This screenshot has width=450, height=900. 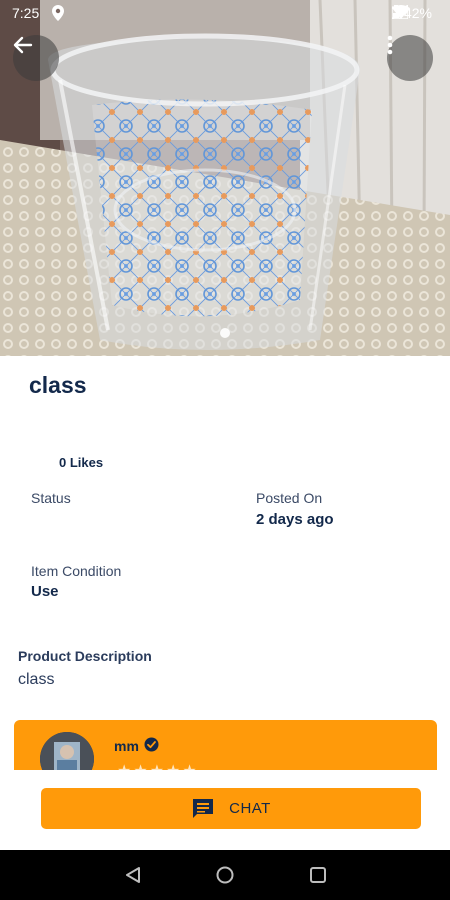 What do you see at coordinates (250, 808) in the screenshot?
I see `chat-button-label: CHAT` at bounding box center [250, 808].